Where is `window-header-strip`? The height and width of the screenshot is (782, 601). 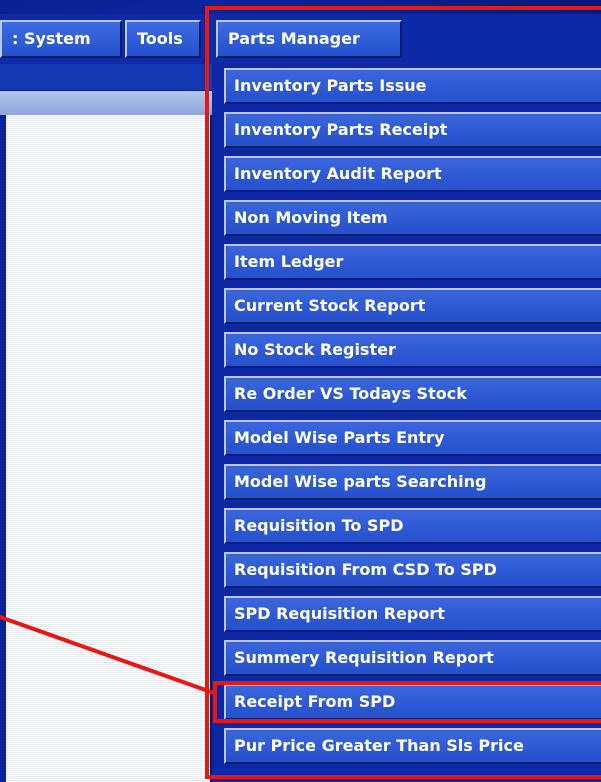 window-header-strip is located at coordinates (106, 103).